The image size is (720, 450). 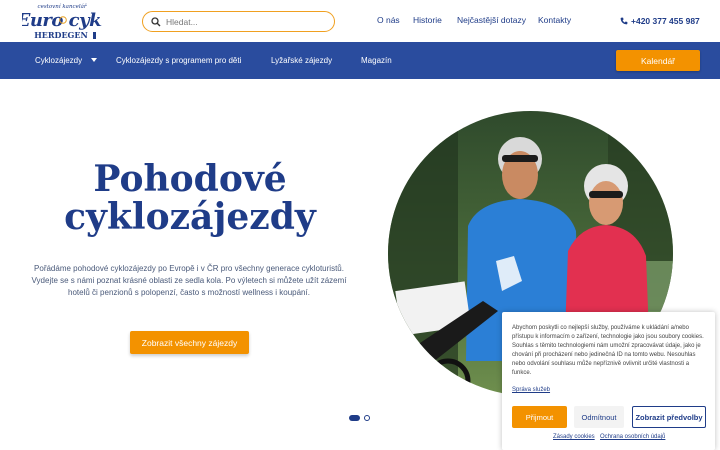 I want to click on nav-link-about: O nás, so click(x=388, y=20).